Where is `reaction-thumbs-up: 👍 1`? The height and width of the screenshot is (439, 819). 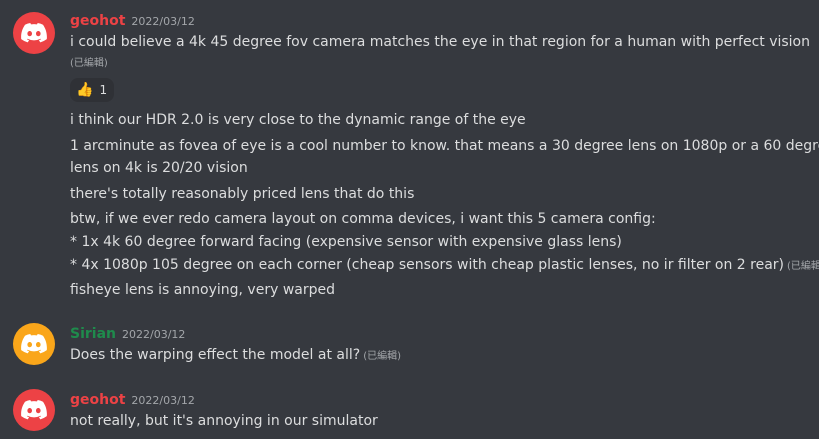 reaction-thumbs-up: 👍 1 is located at coordinates (92, 90).